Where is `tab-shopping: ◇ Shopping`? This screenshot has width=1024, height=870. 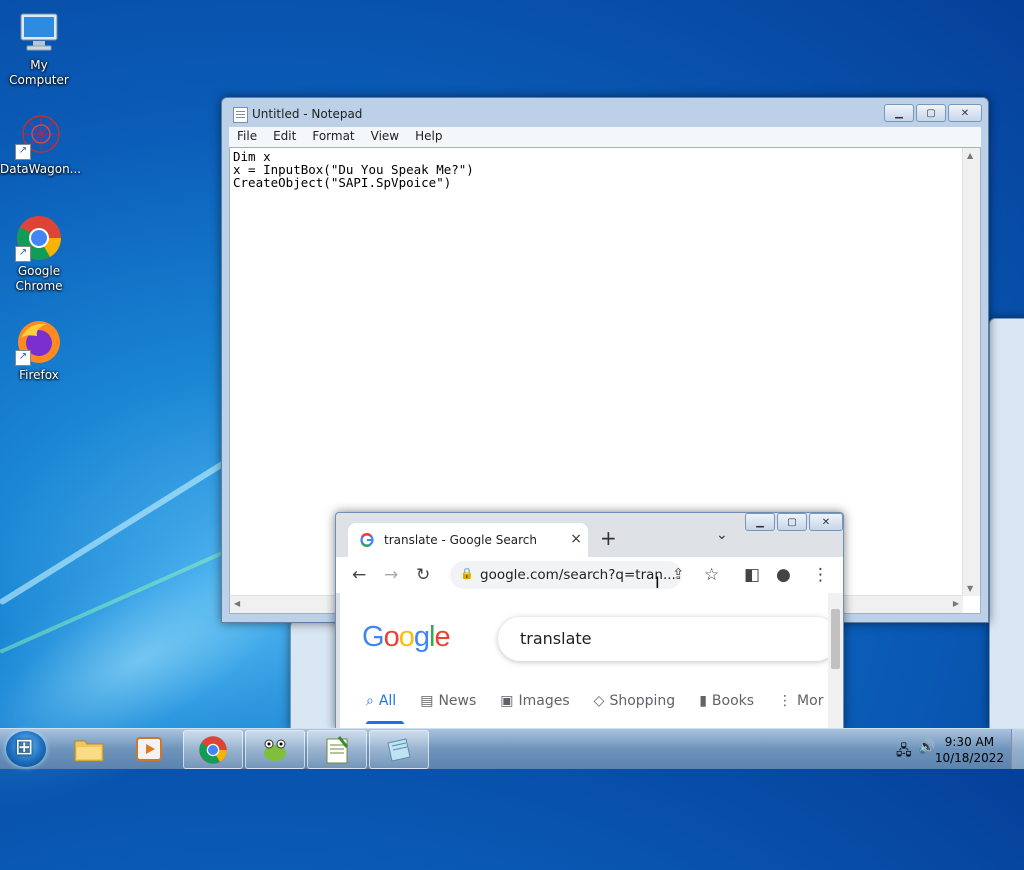 tab-shopping: ◇ Shopping is located at coordinates (635, 701).